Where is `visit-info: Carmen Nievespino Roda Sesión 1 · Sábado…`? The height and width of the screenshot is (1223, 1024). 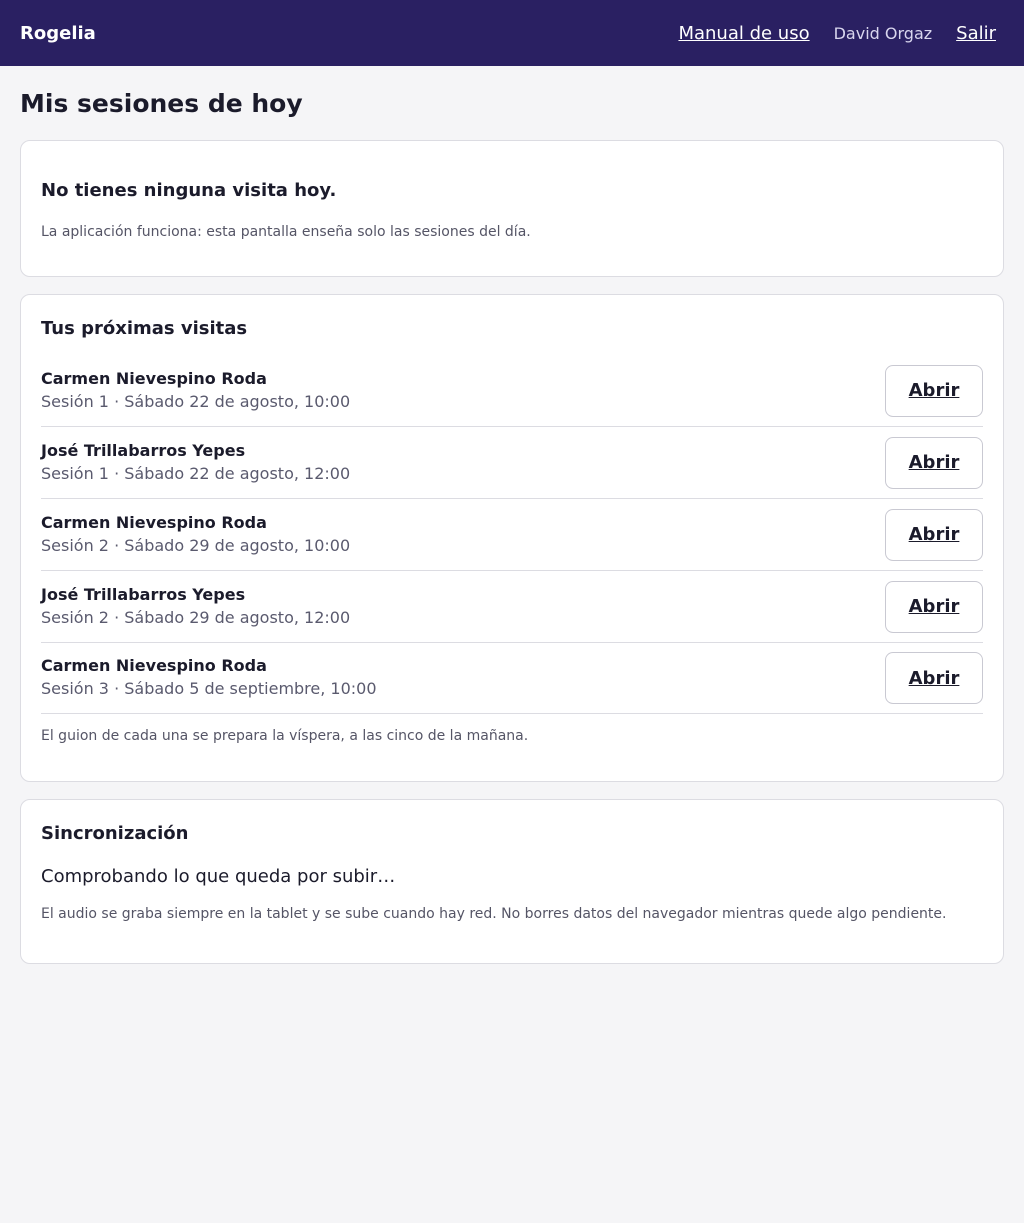
visit-info: Carmen Nievespino Roda Sesión 1 · Sábado… is located at coordinates (195, 391).